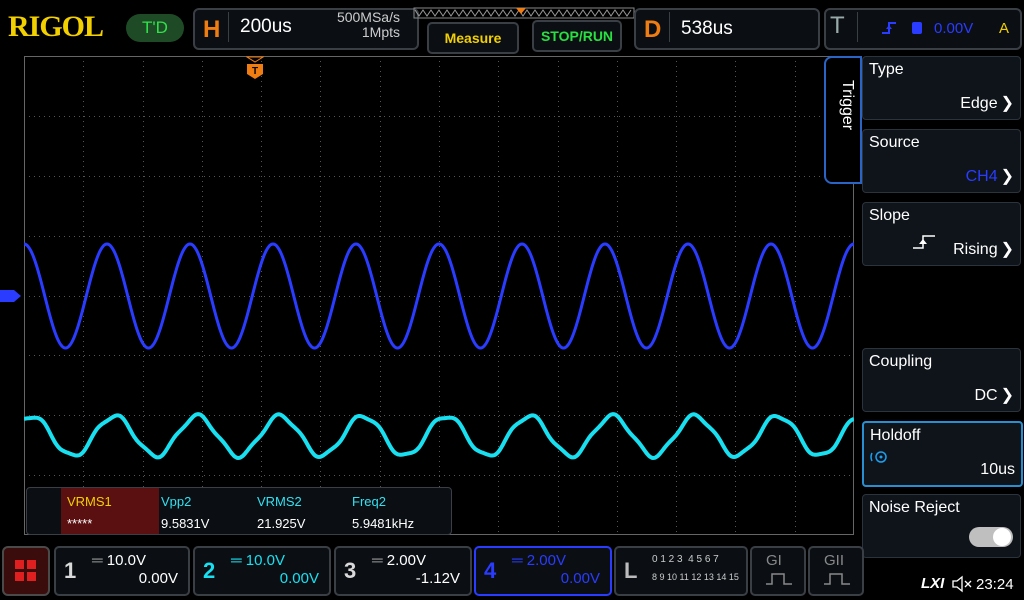 This screenshot has height=600, width=1024. What do you see at coordinates (962, 584) in the screenshot?
I see `speaker-muted-icon` at bounding box center [962, 584].